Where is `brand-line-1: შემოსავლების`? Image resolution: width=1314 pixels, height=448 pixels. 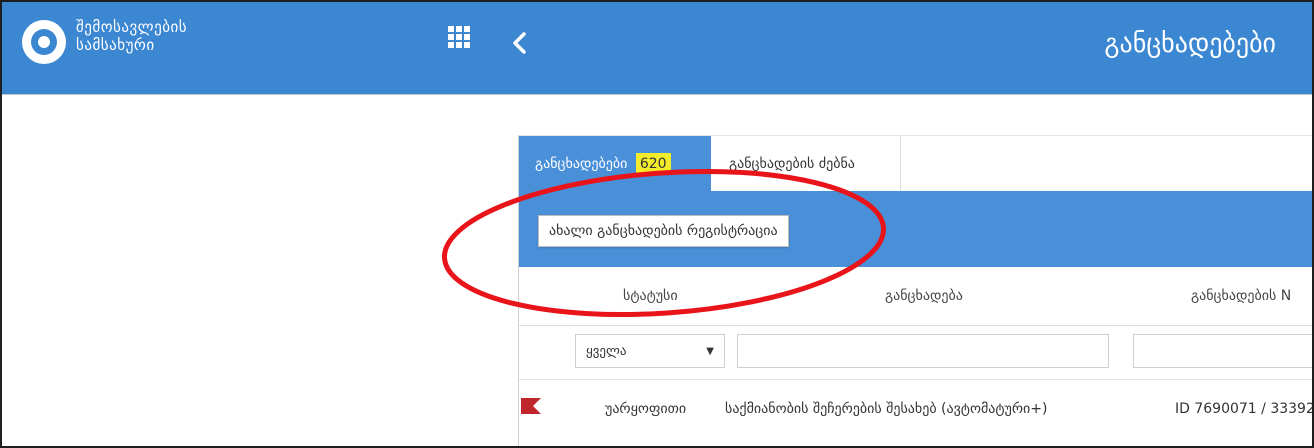 brand-line-1: შემოსავლების is located at coordinates (132, 27).